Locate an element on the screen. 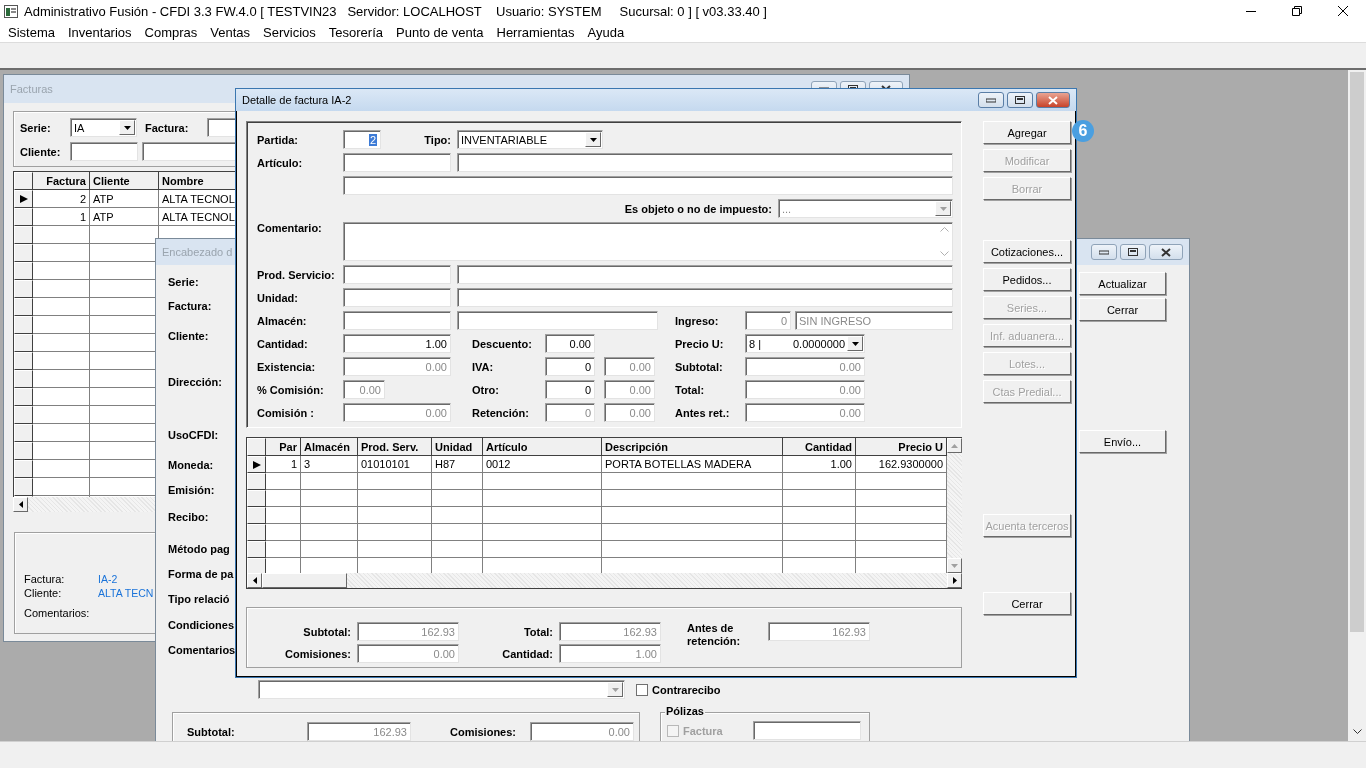 The image size is (1366, 768). comment-field is located at coordinates (648, 241).